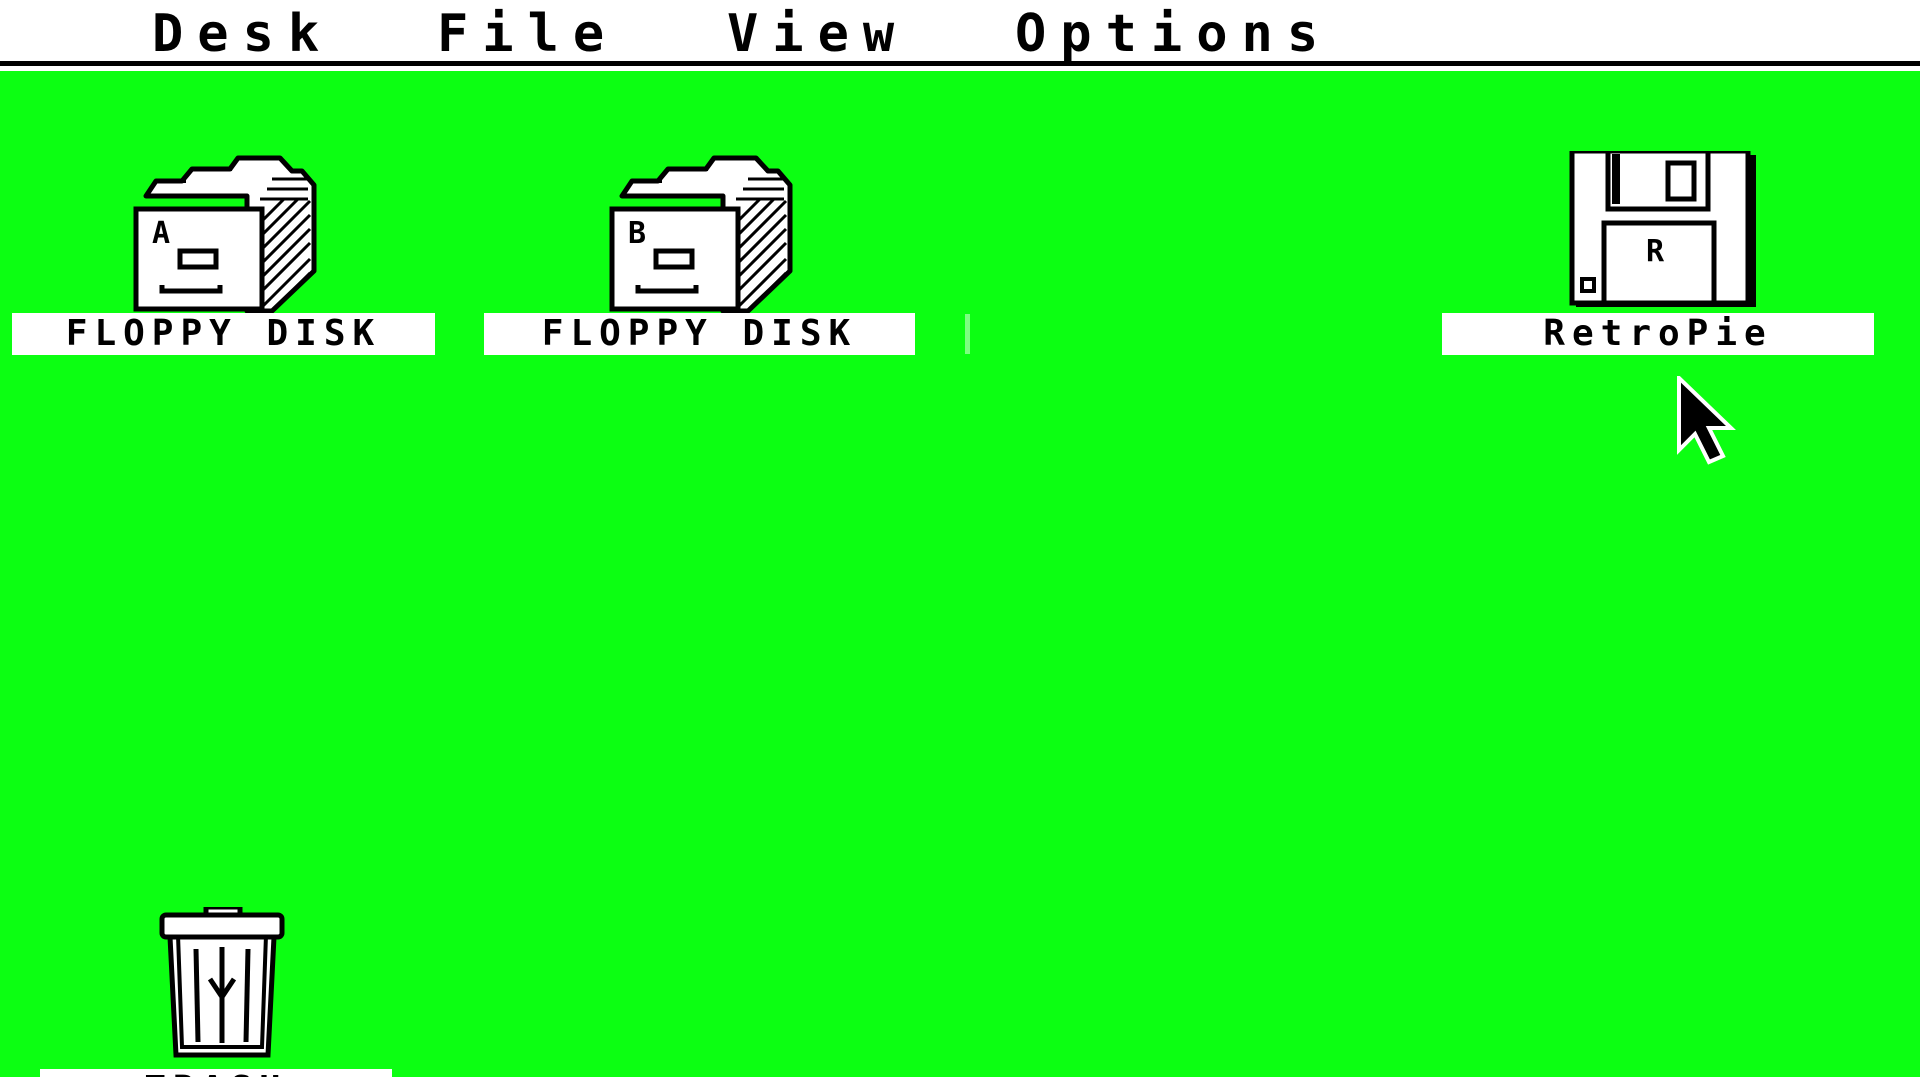 The width and height of the screenshot is (1920, 1080). I want to click on selection-remnant, so click(967, 334).